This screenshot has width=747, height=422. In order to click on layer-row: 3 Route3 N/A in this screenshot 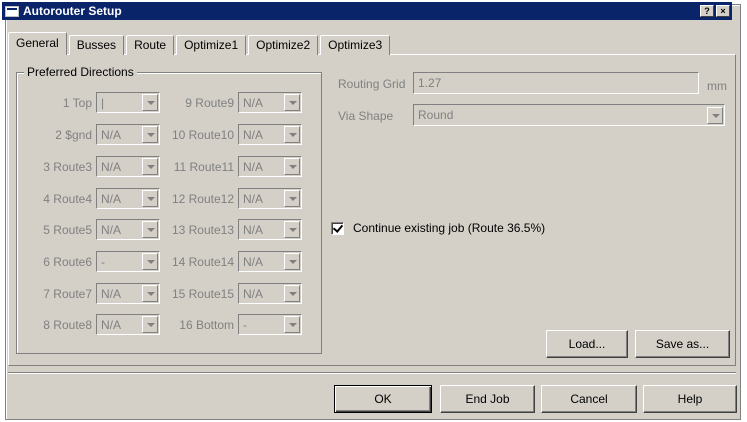, I will do `click(98, 166)`.